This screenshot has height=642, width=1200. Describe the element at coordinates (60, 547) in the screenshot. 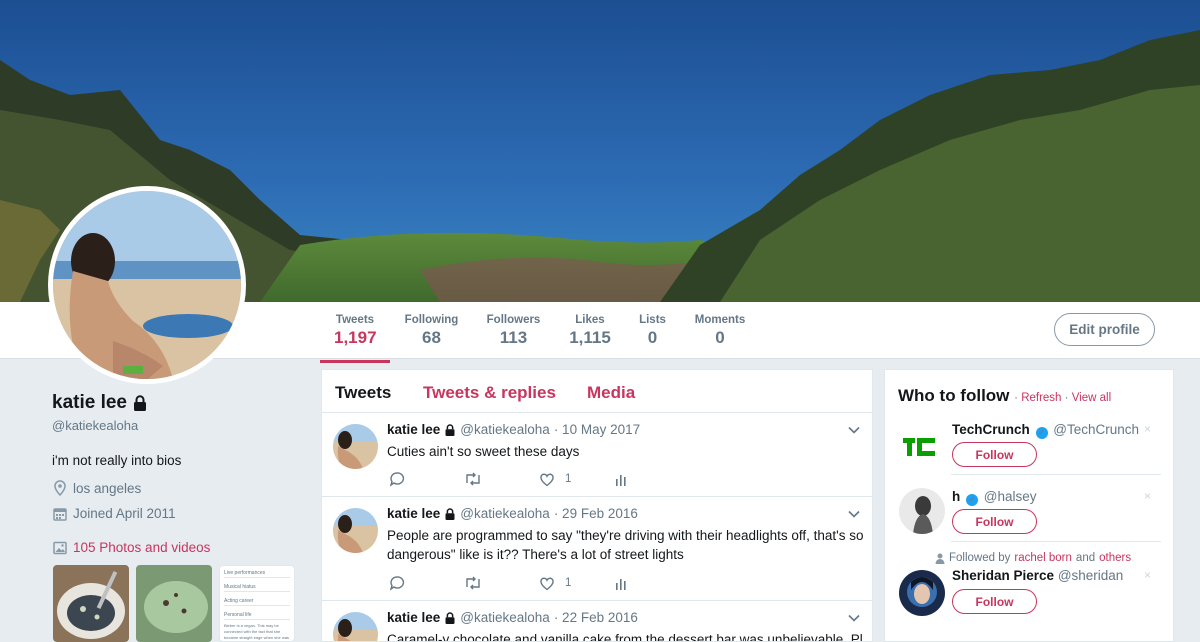

I see `image-icon` at that location.